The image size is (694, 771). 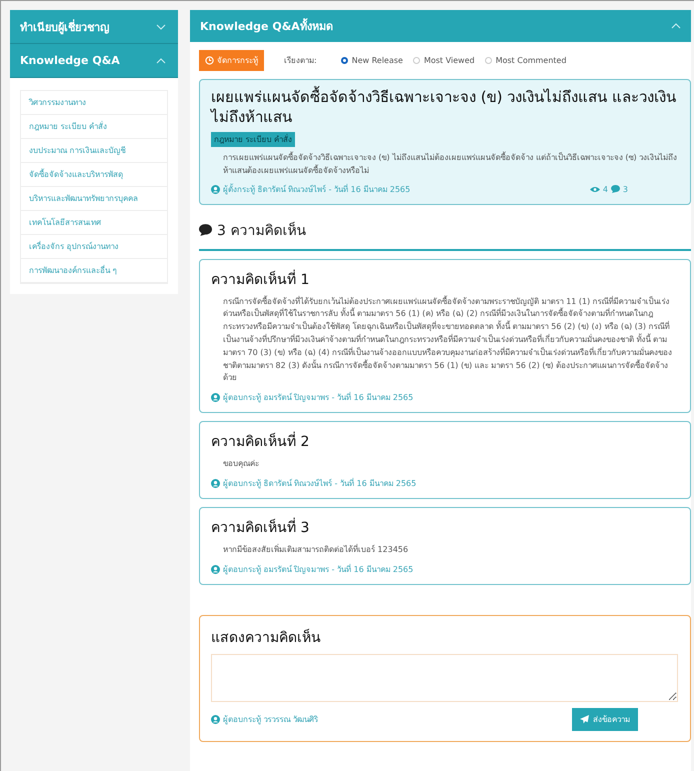 I want to click on author-meta: ผู้ตอบกระทู้ วรวรรณ วัฒนศิริ, so click(x=270, y=720).